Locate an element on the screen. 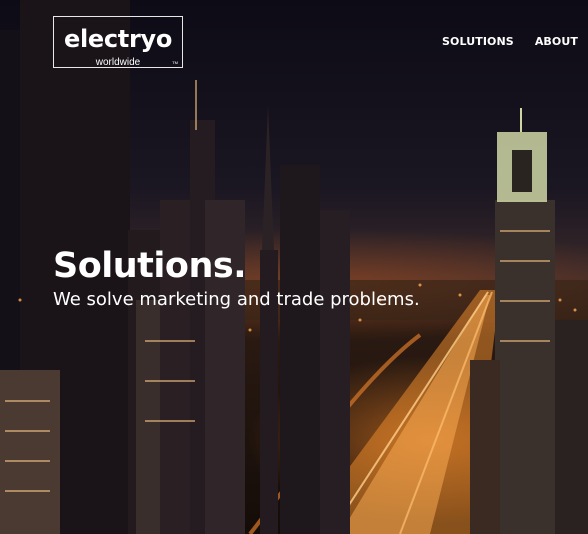  logo-wordmark: electryo is located at coordinates (118, 39).